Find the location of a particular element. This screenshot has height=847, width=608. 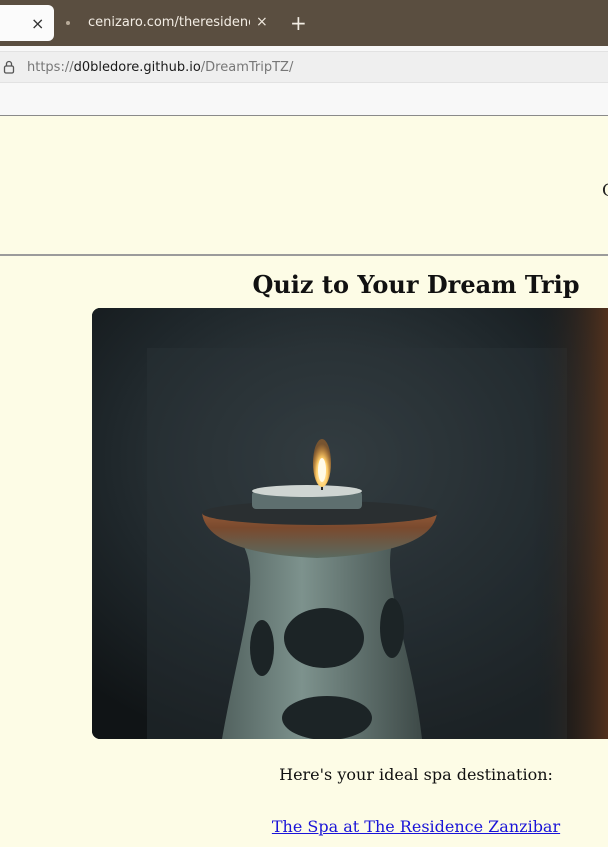

navigation-bar: https://d0bledore.github.io/DreamTripTZ/ is located at coordinates (304, 81).